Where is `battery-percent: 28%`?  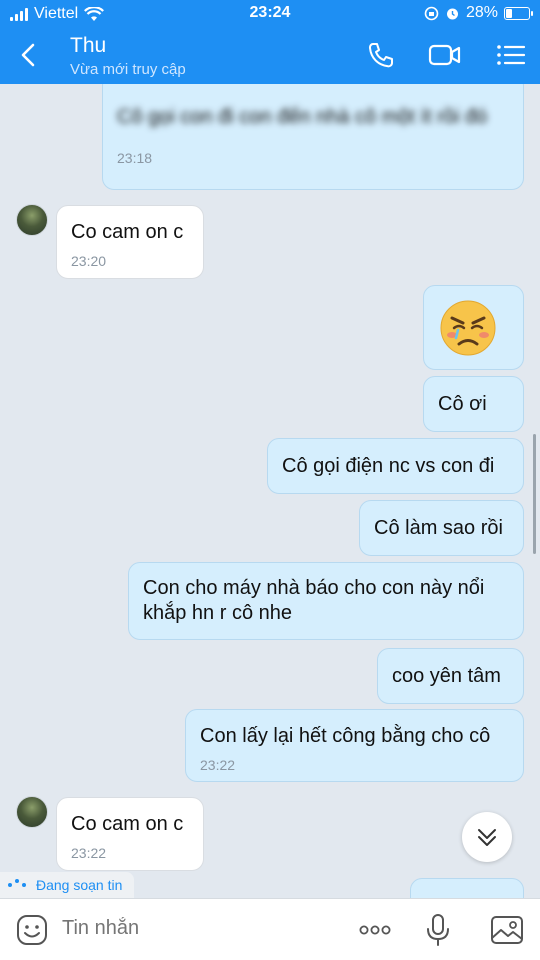
battery-percent: 28% is located at coordinates (481, 12).